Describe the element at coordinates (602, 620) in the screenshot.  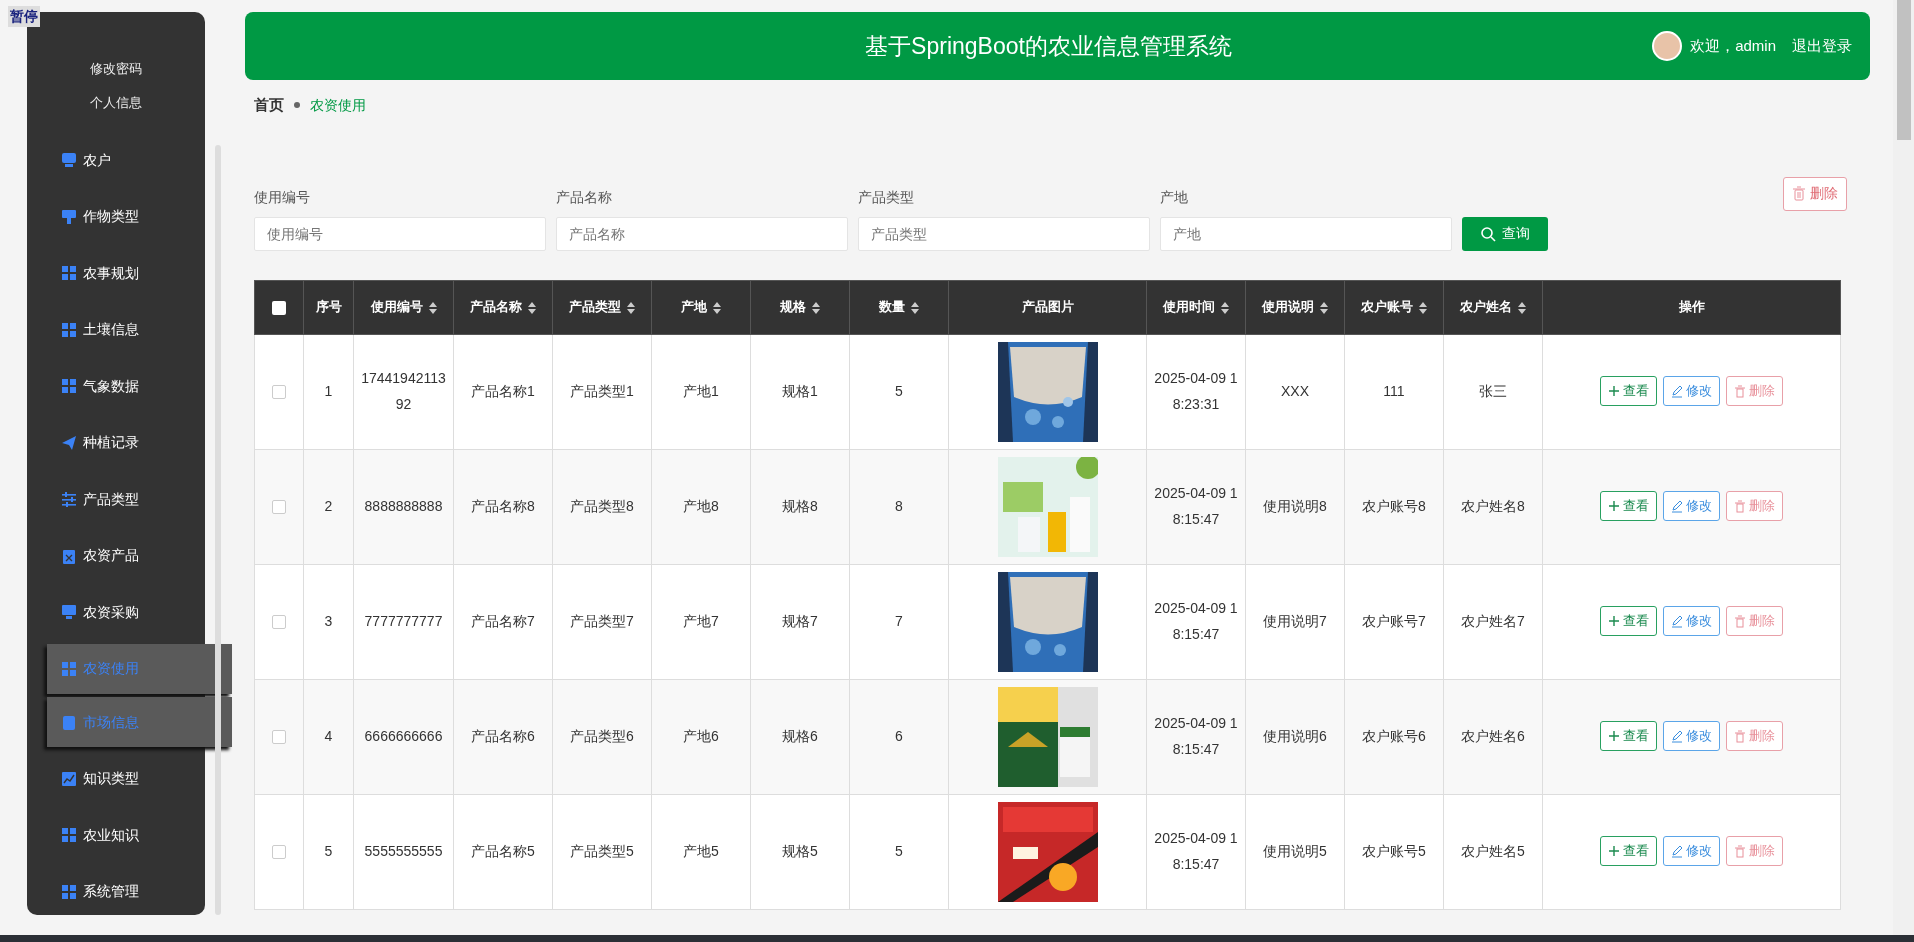
I see `table-cell: 产品类型7` at that location.